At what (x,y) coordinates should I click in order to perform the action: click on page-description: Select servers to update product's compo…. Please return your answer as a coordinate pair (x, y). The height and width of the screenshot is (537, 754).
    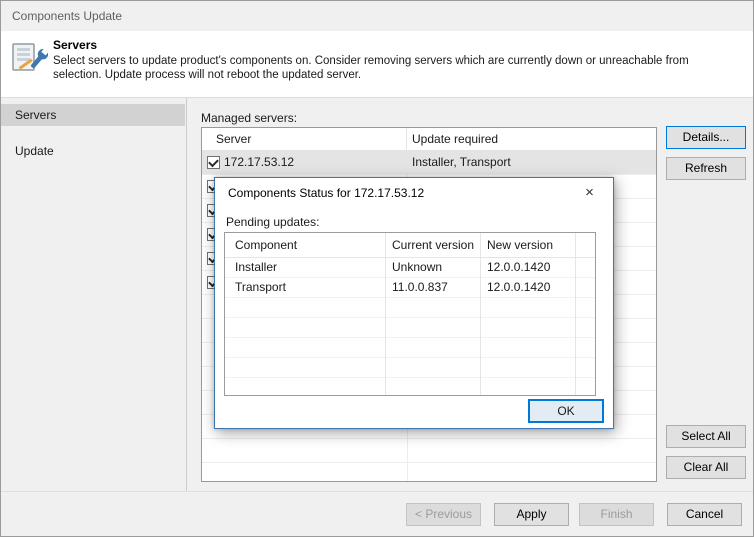
    Looking at the image, I should click on (371, 68).